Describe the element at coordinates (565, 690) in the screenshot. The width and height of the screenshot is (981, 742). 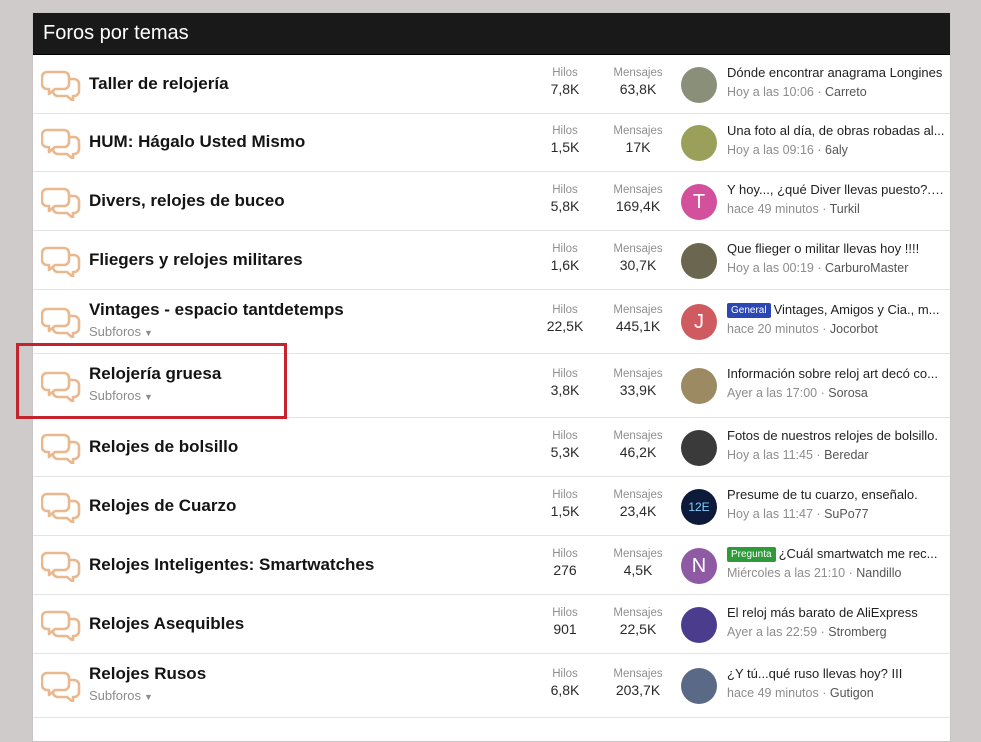
I see `threads-count: 6,8K` at that location.